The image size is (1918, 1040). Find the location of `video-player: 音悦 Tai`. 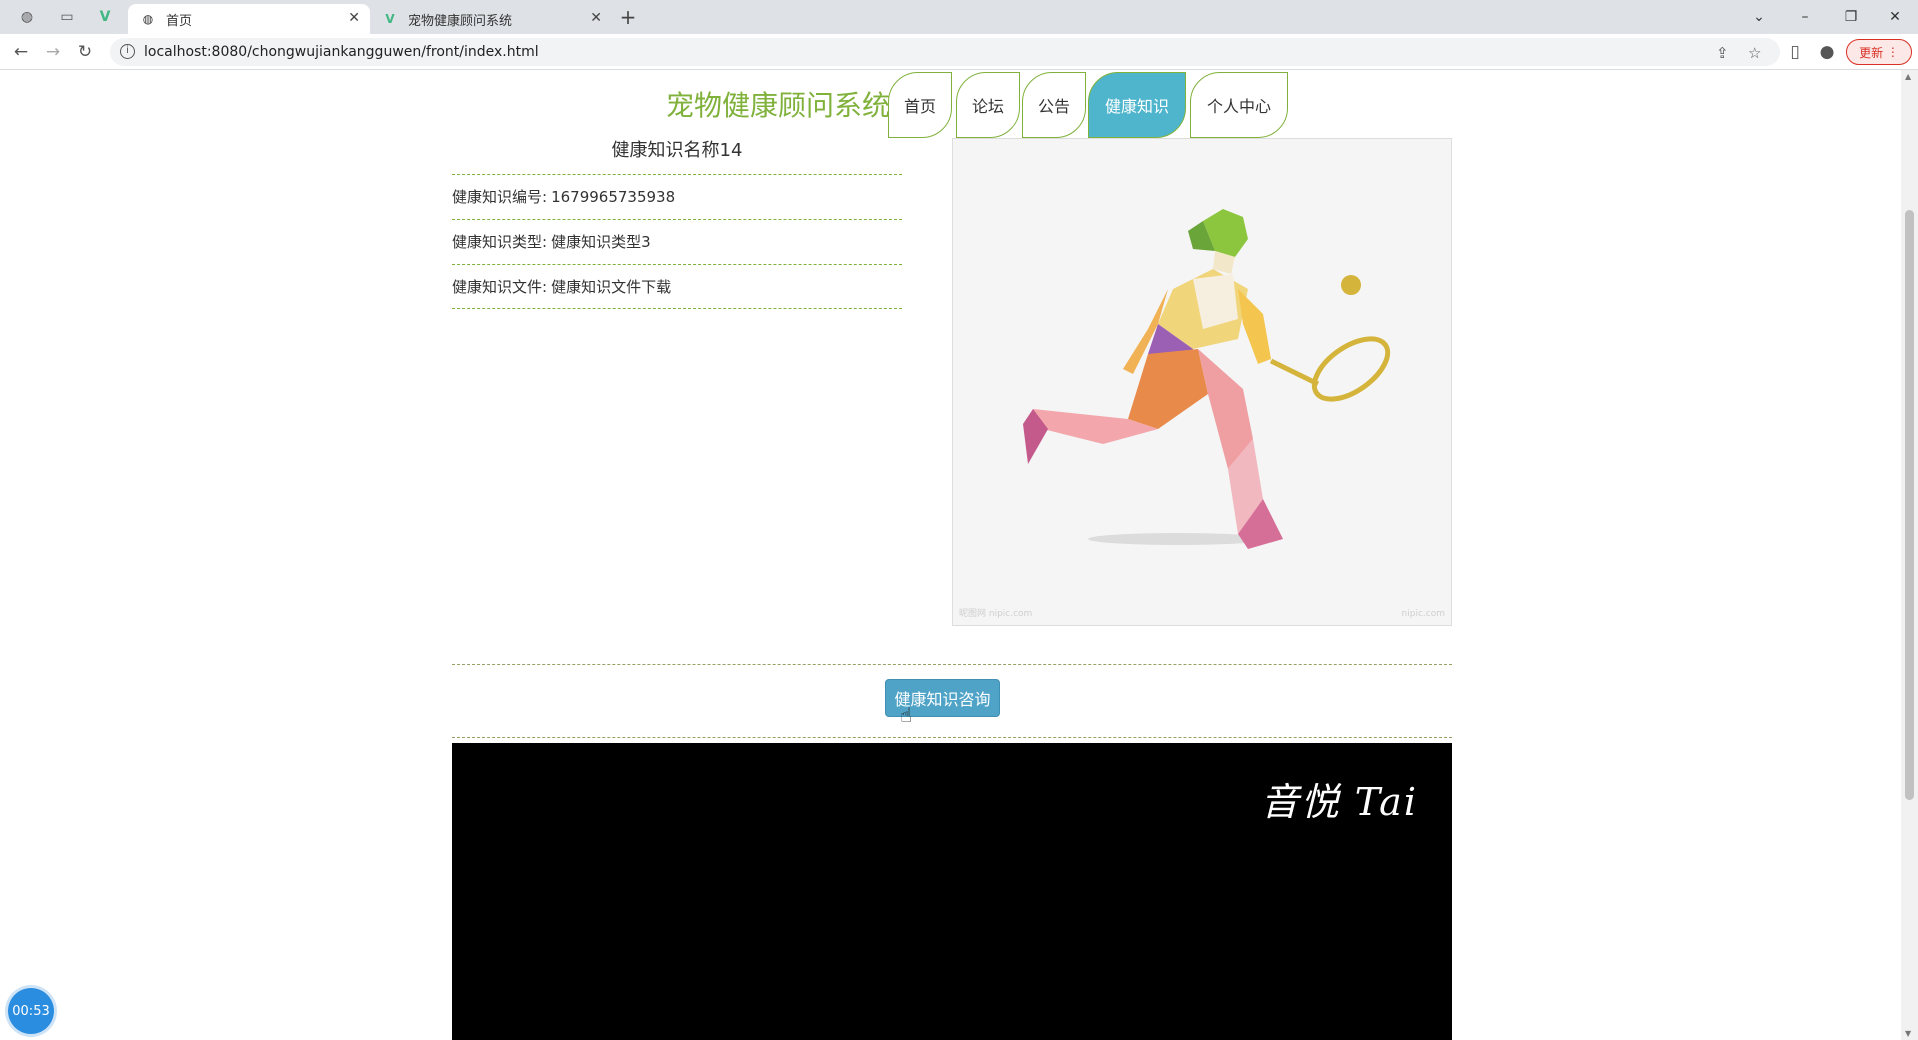

video-player: 音悦 Tai is located at coordinates (952, 891).